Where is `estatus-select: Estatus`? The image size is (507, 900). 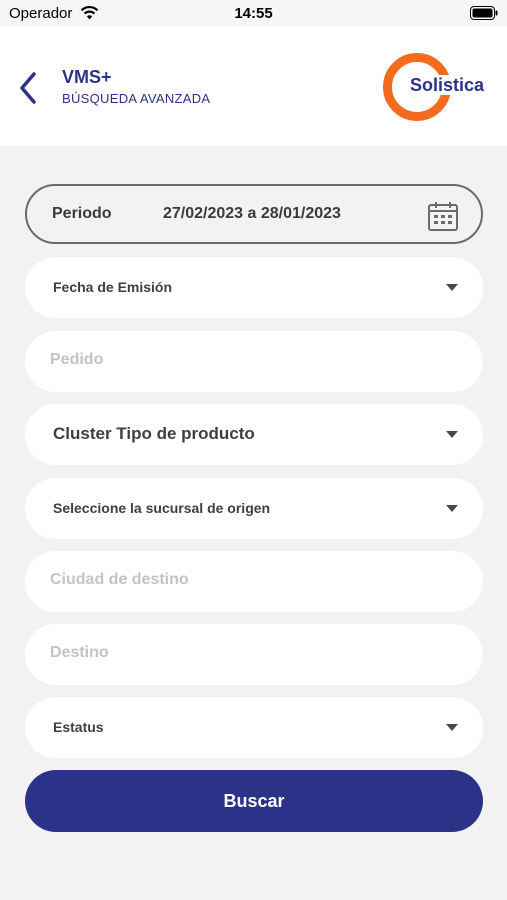 estatus-select: Estatus is located at coordinates (254, 727).